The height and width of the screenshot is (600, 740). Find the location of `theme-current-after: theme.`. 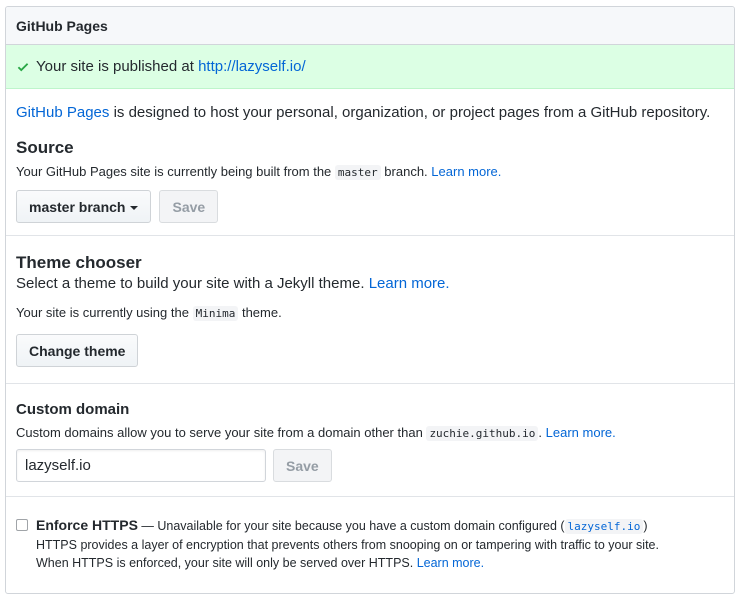

theme-current-after: theme. is located at coordinates (261, 312).